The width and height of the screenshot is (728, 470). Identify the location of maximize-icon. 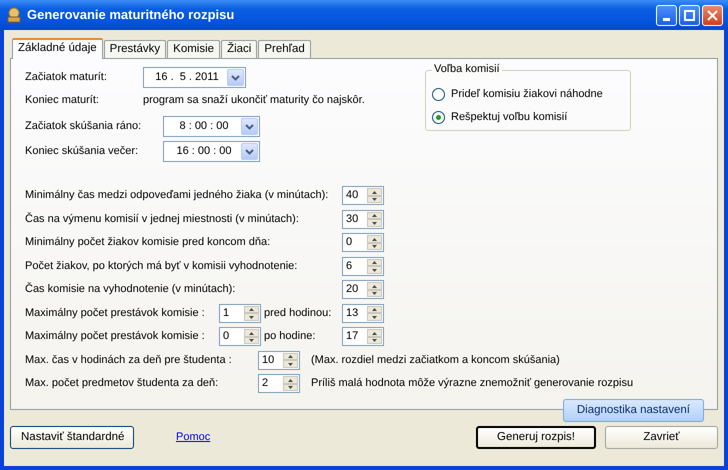
(689, 15).